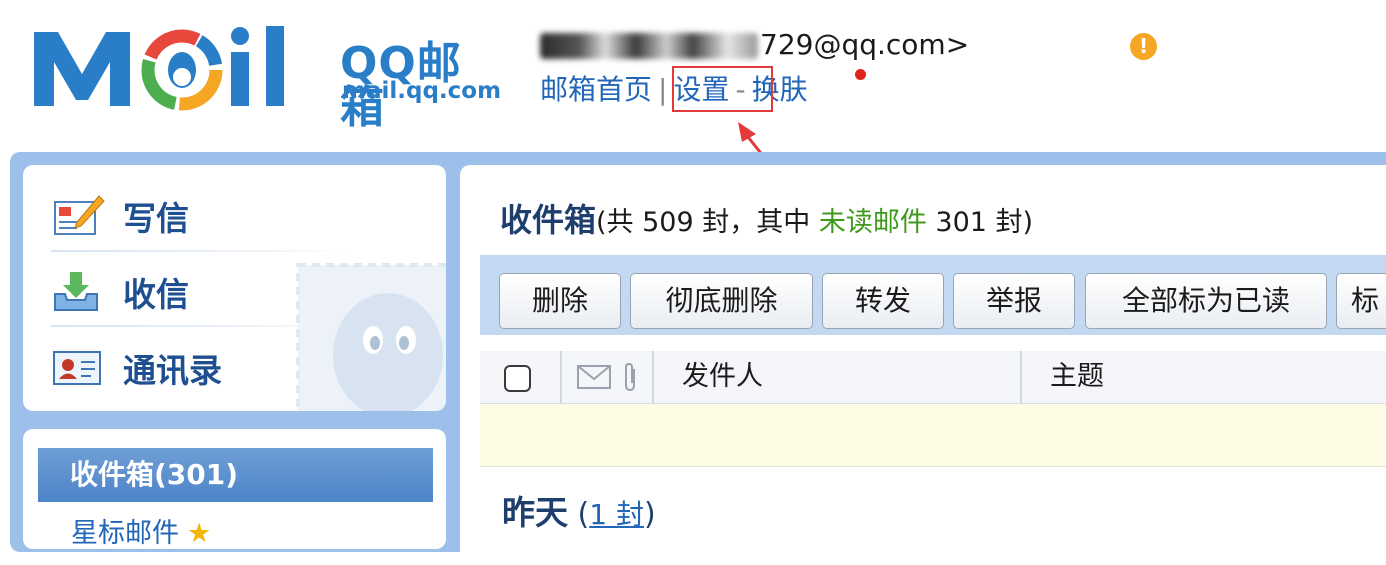  Describe the element at coordinates (125, 533) in the screenshot. I see `starred-label: 星标邮件` at that location.